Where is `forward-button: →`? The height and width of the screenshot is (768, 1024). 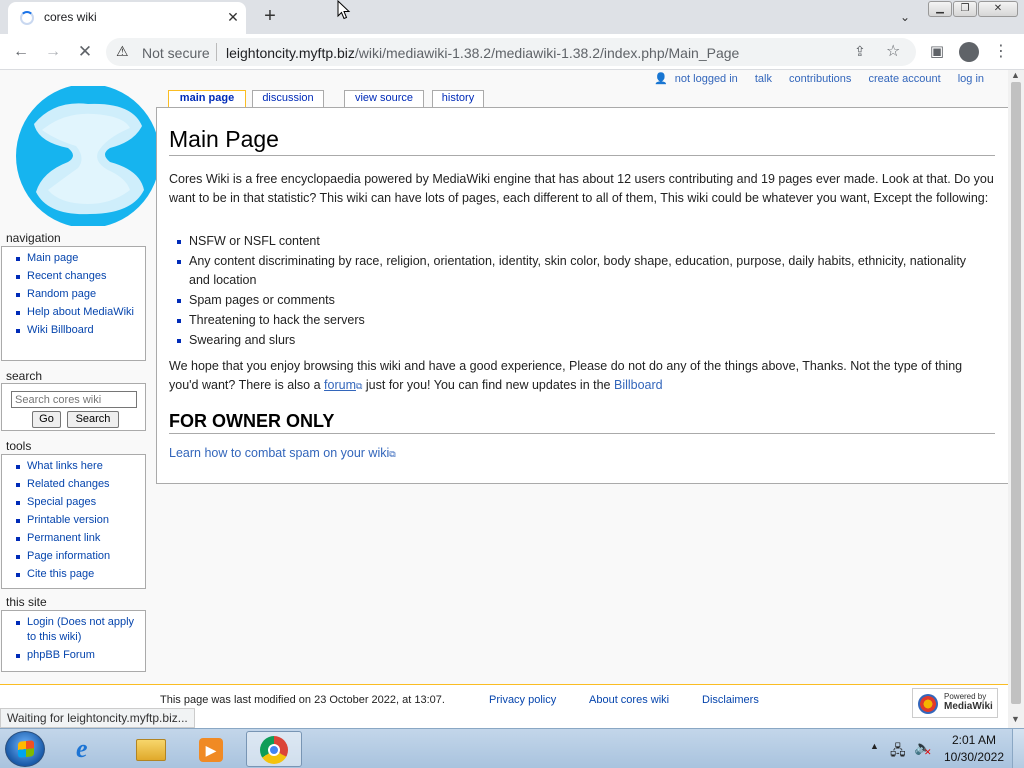 forward-button: → is located at coordinates (53, 52).